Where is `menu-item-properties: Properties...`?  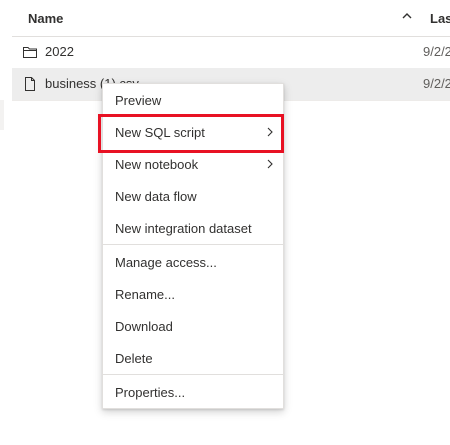 menu-item-properties: Properties... is located at coordinates (193, 392).